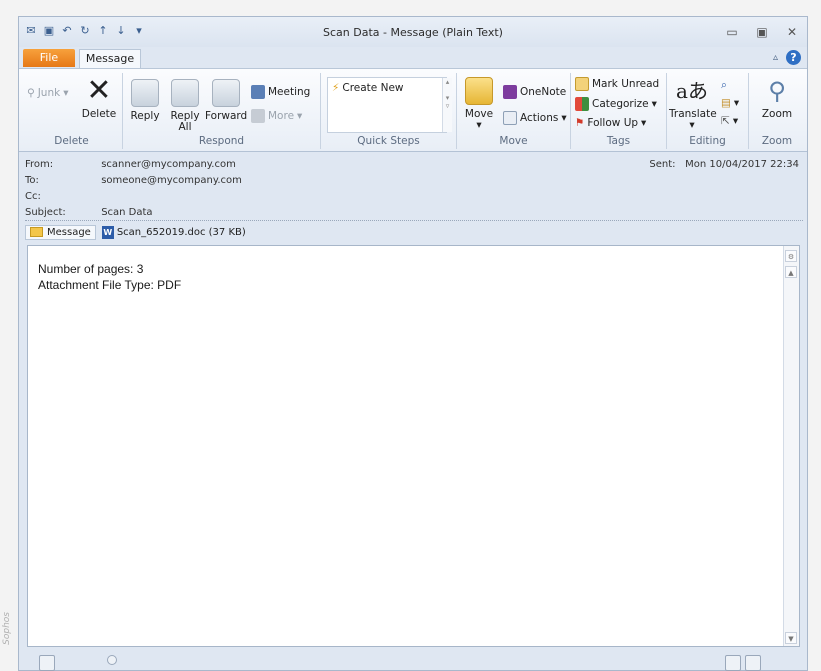 The width and height of the screenshot is (821, 671). I want to click on meeting-icon, so click(258, 92).